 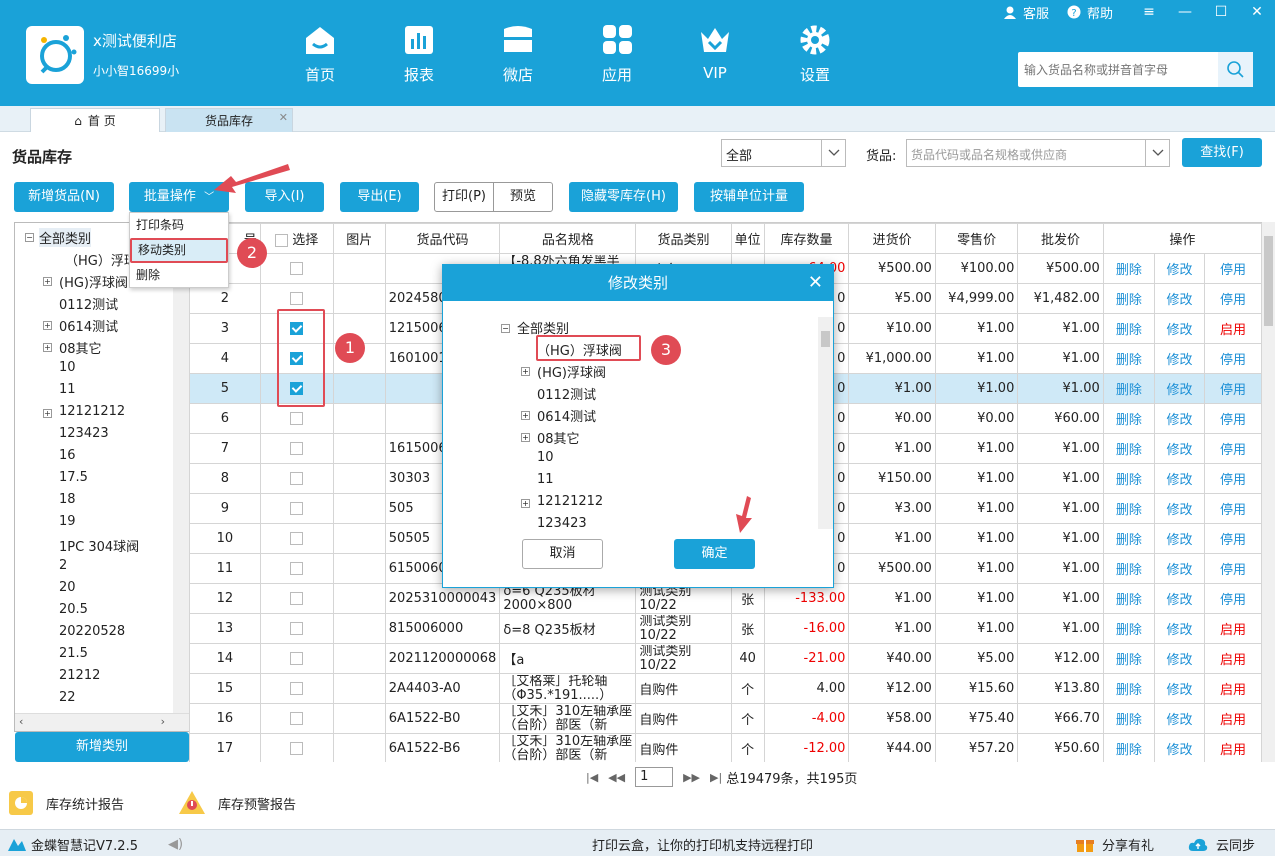 What do you see at coordinates (744, 514) in the screenshot?
I see `annotation-arrow-confirm` at bounding box center [744, 514].